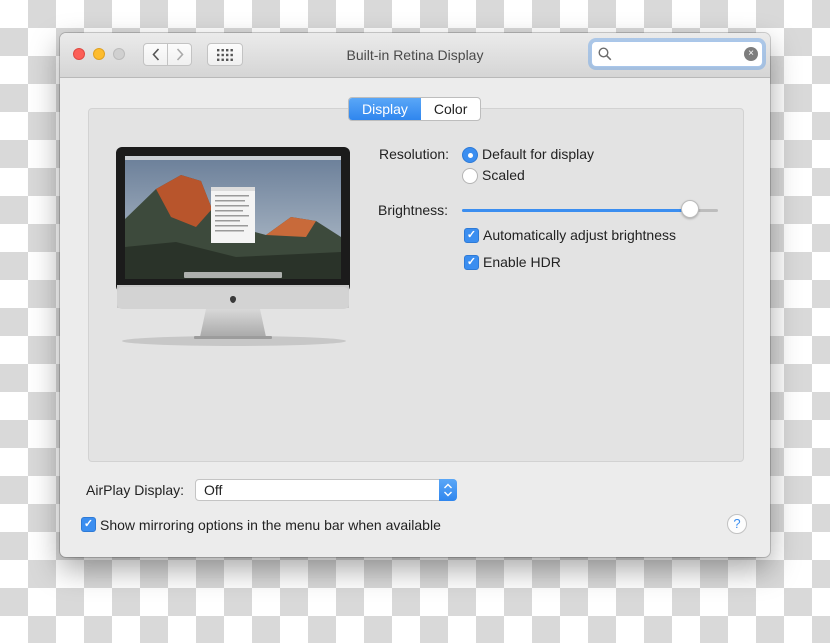  Describe the element at coordinates (79, 54) in the screenshot. I see `close-button` at that location.